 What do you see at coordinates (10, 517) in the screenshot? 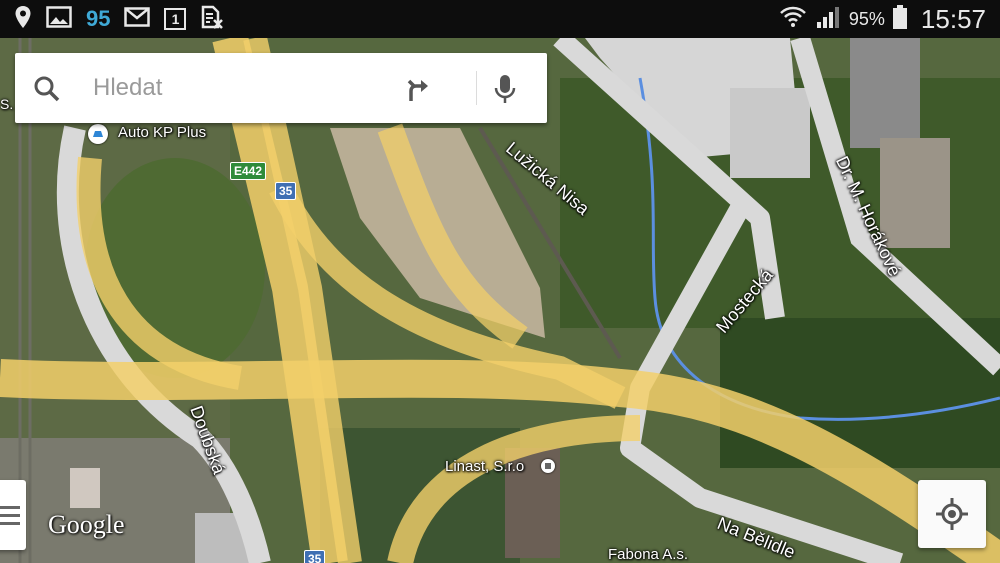
I see `menu-icon` at bounding box center [10, 517].